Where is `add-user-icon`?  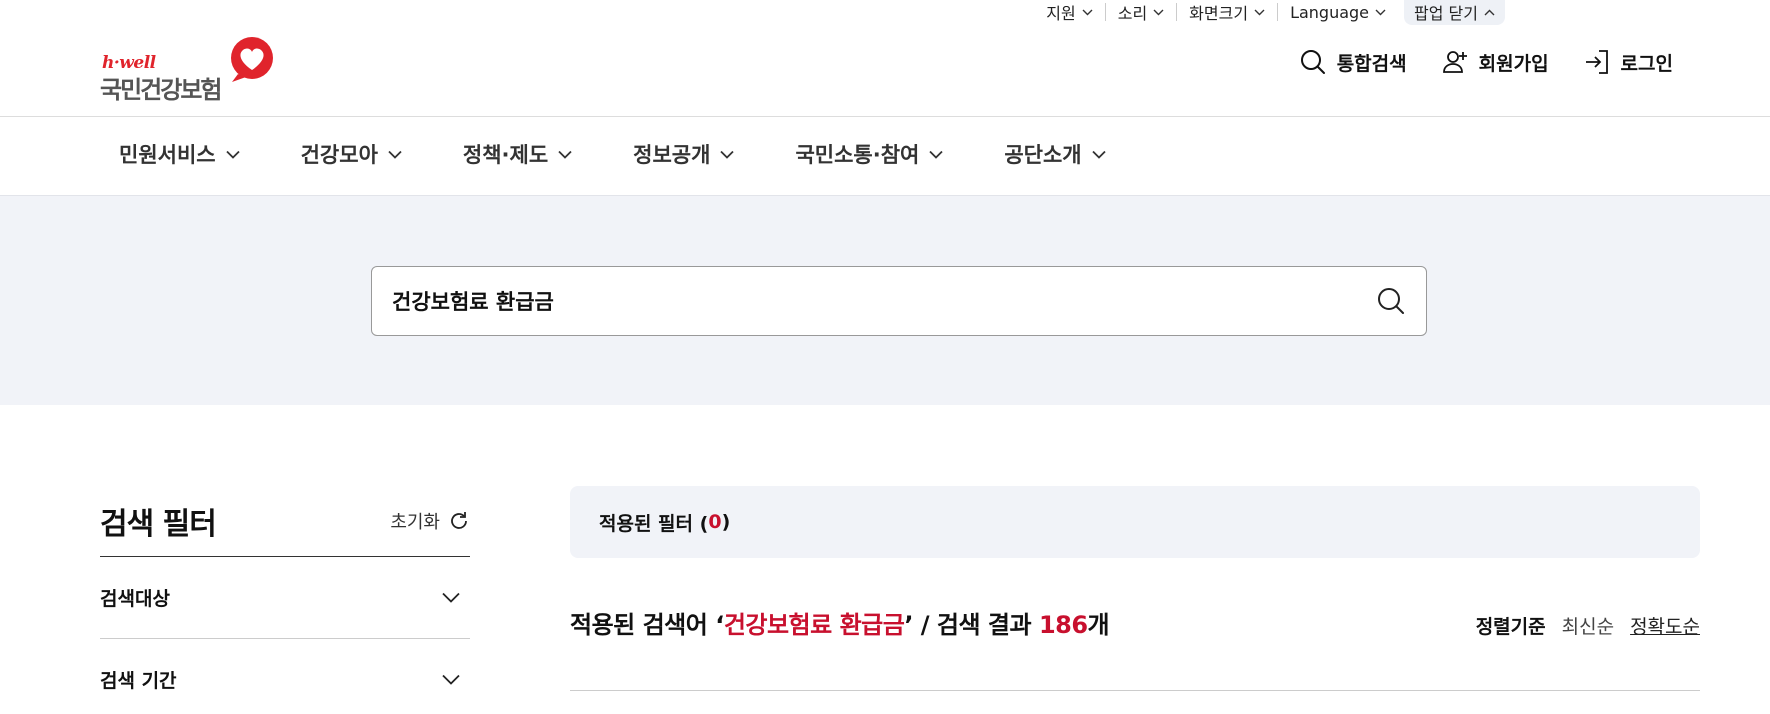
add-user-icon is located at coordinates (1454, 62).